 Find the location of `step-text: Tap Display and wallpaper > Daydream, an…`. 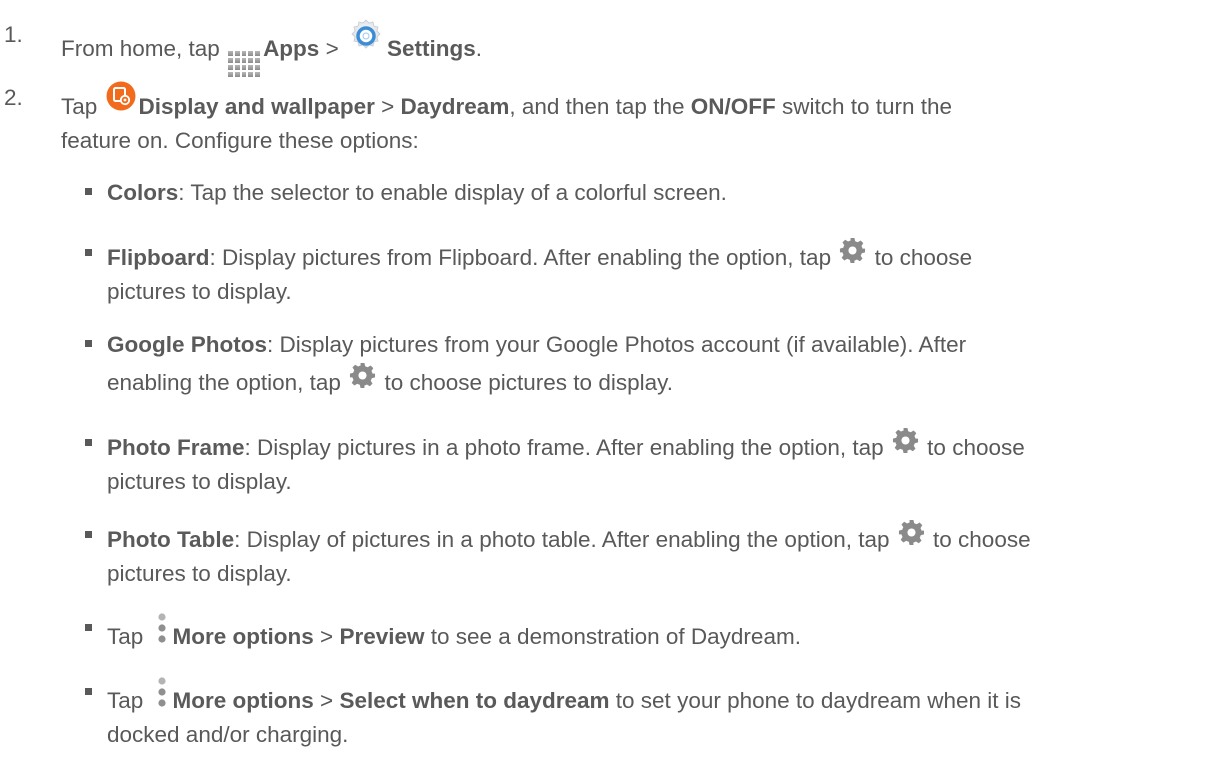

step-text: Tap Display and wallpaper > Daydream, an… is located at coordinates (621, 119).